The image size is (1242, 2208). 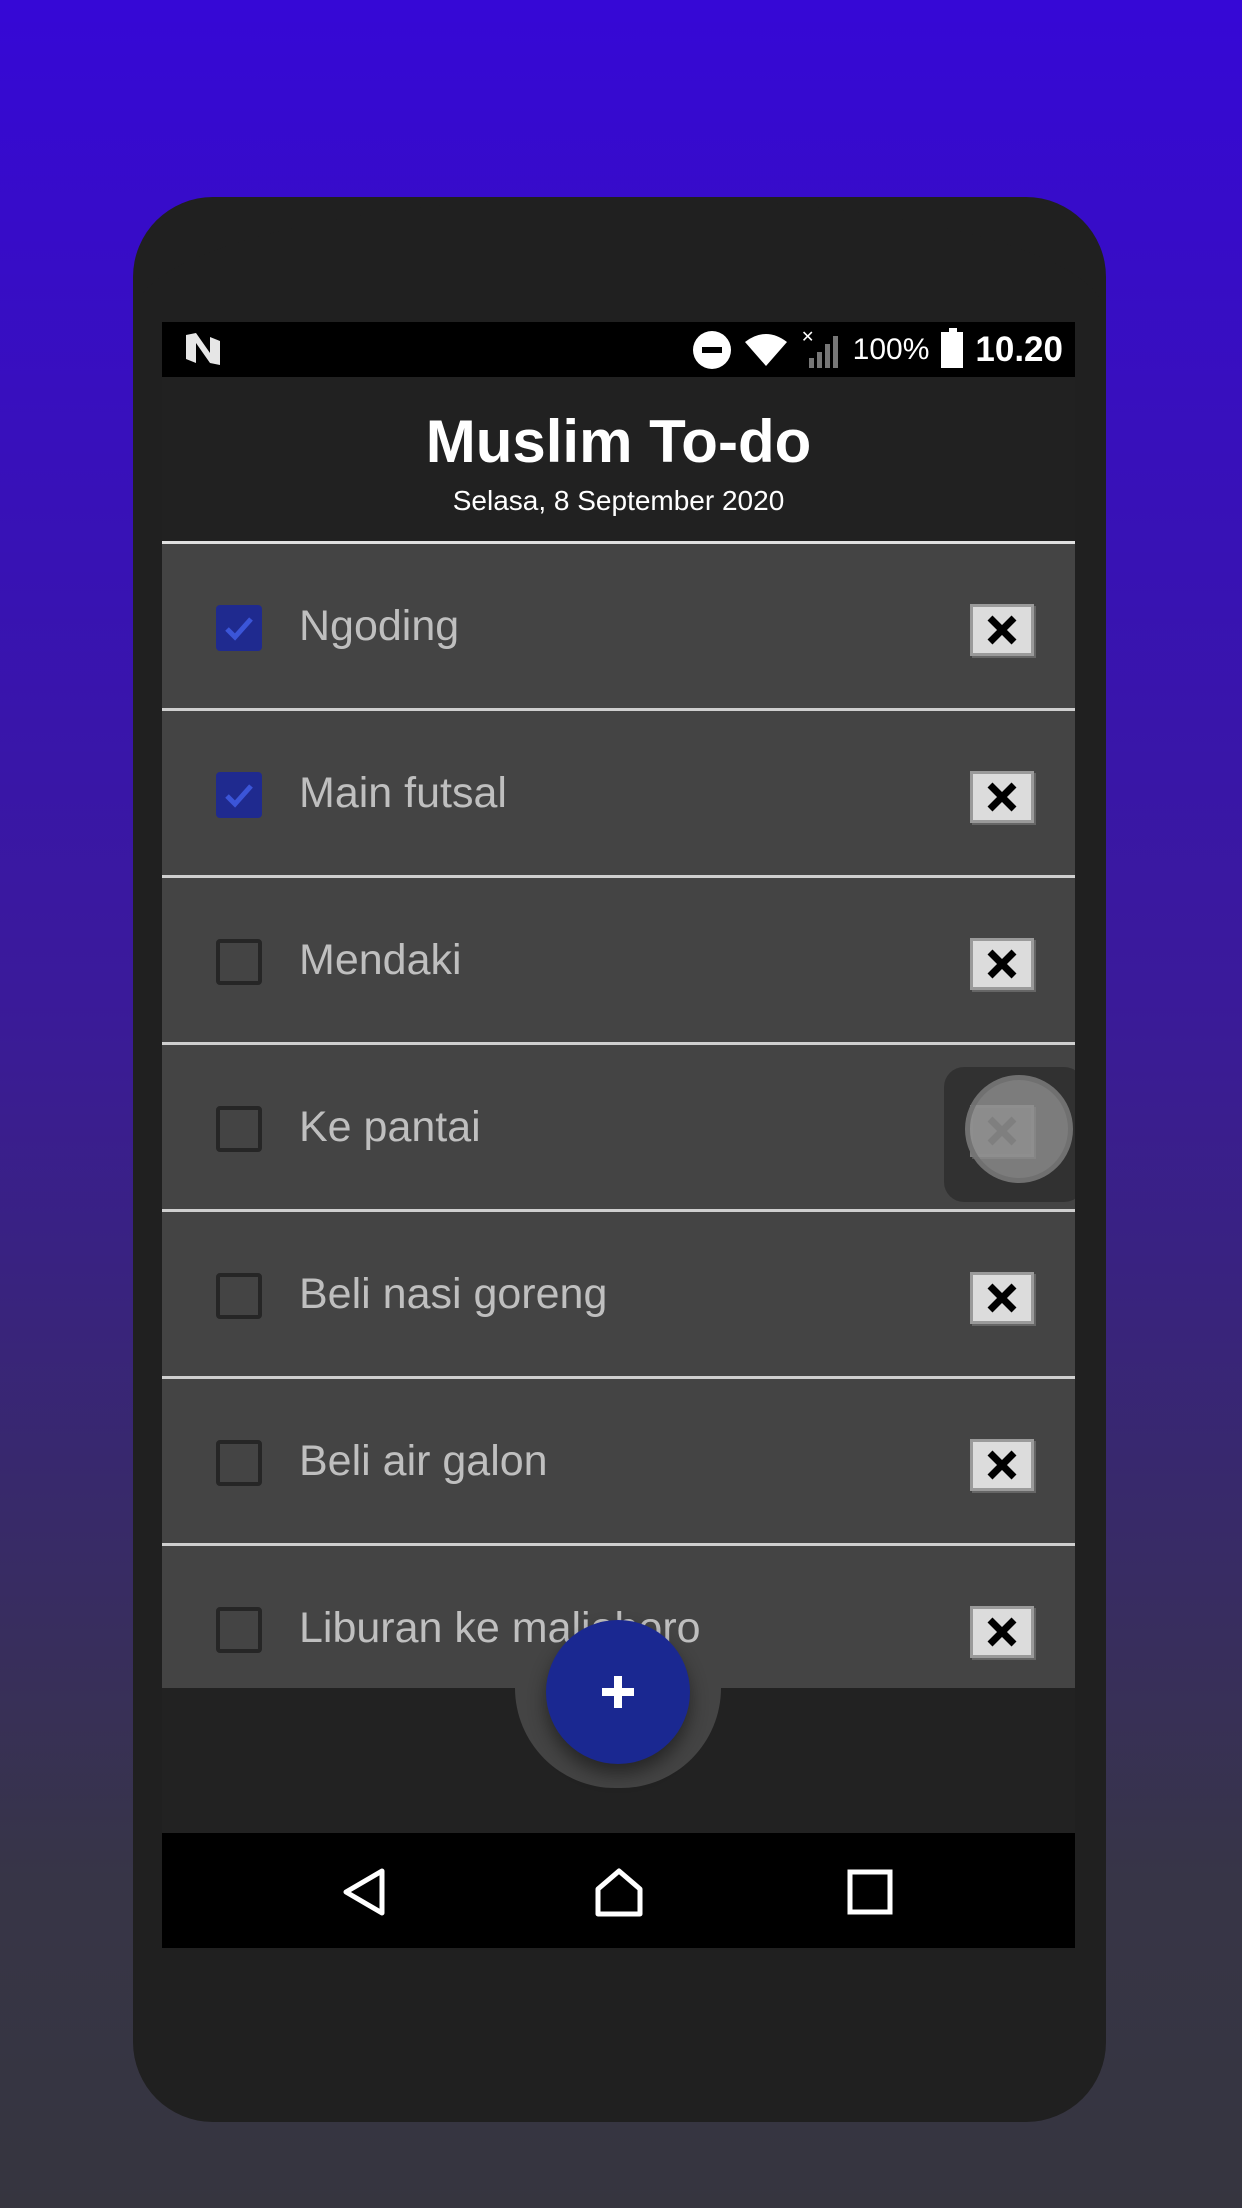 I want to click on todo-item: Ke pantai, so click(x=618, y=1128).